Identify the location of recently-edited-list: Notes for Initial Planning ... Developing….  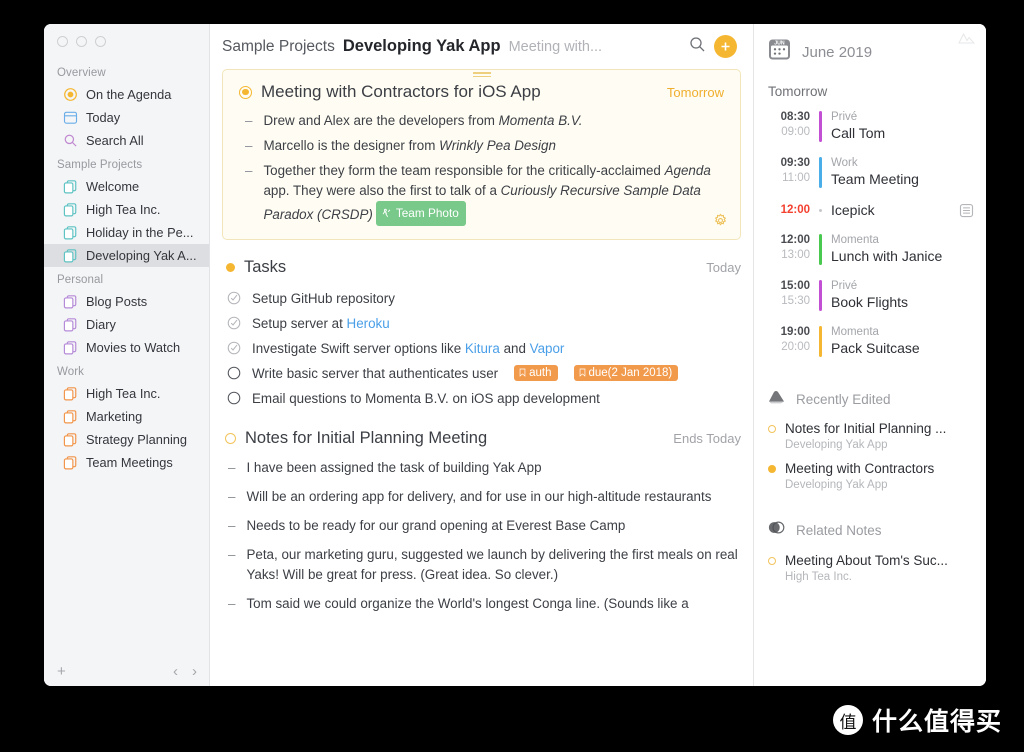
(870, 453).